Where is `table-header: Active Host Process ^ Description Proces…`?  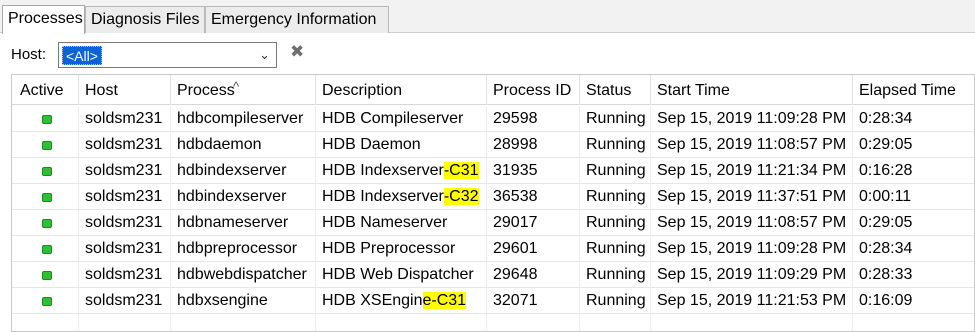 table-header: Active Host Process ^ Description Proces… is located at coordinates (493, 90).